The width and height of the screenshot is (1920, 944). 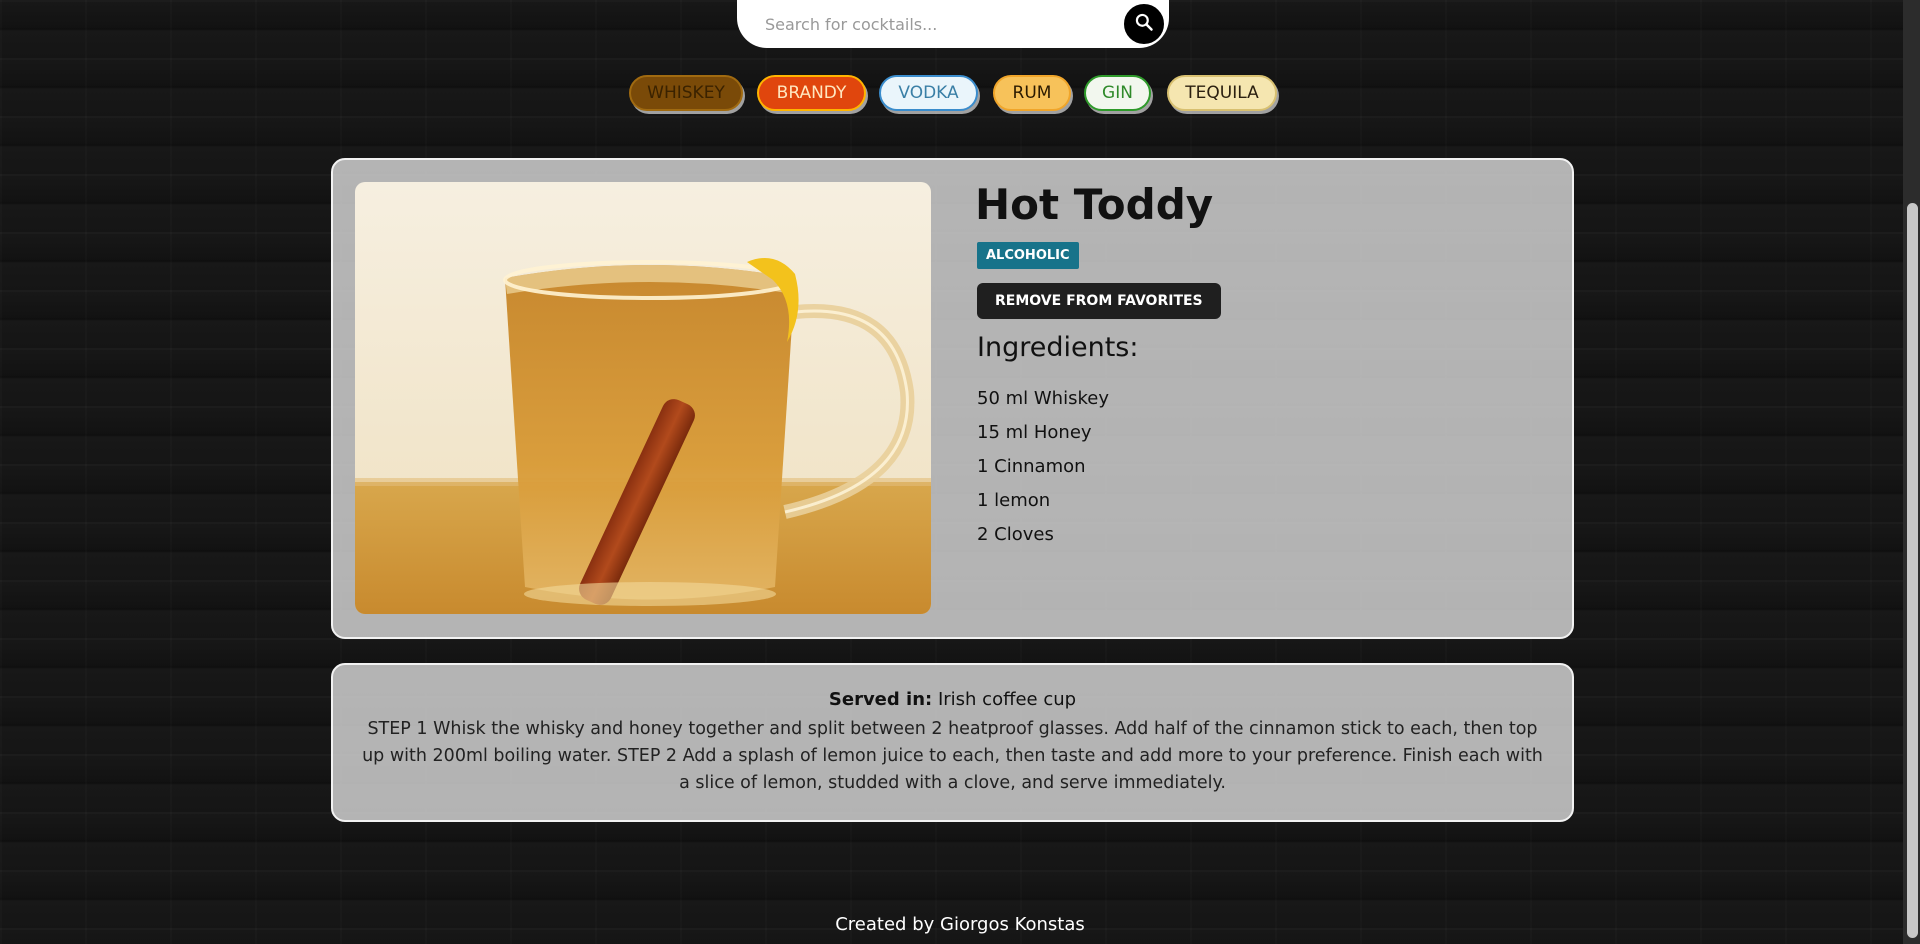 I want to click on remove-from-favorites-button: REMOVE FROM FAVORITES, so click(x=1099, y=301).